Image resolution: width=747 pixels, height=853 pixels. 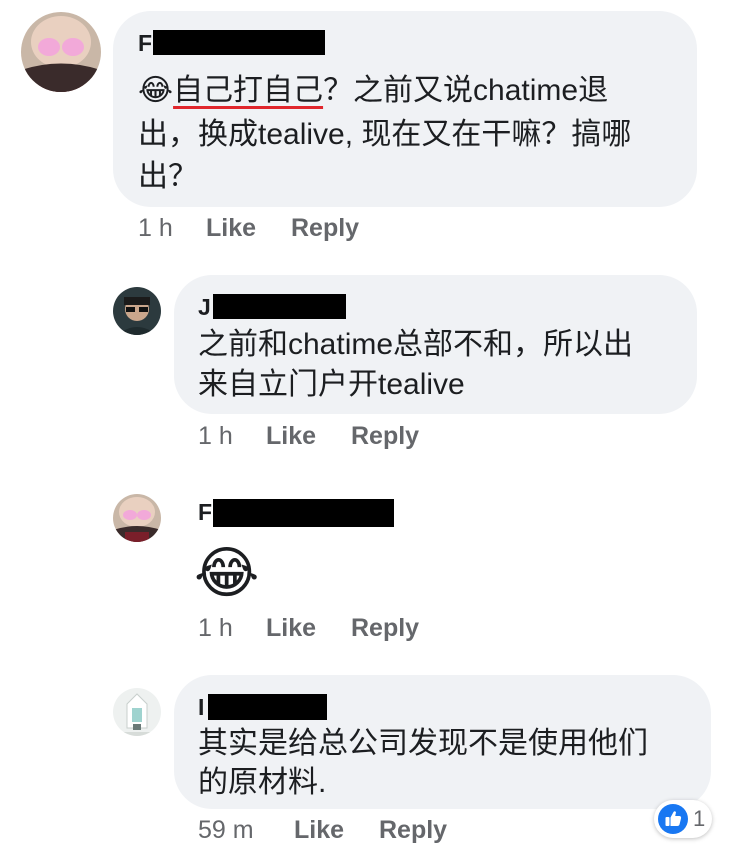 I want to click on author-name: J, so click(x=204, y=307).